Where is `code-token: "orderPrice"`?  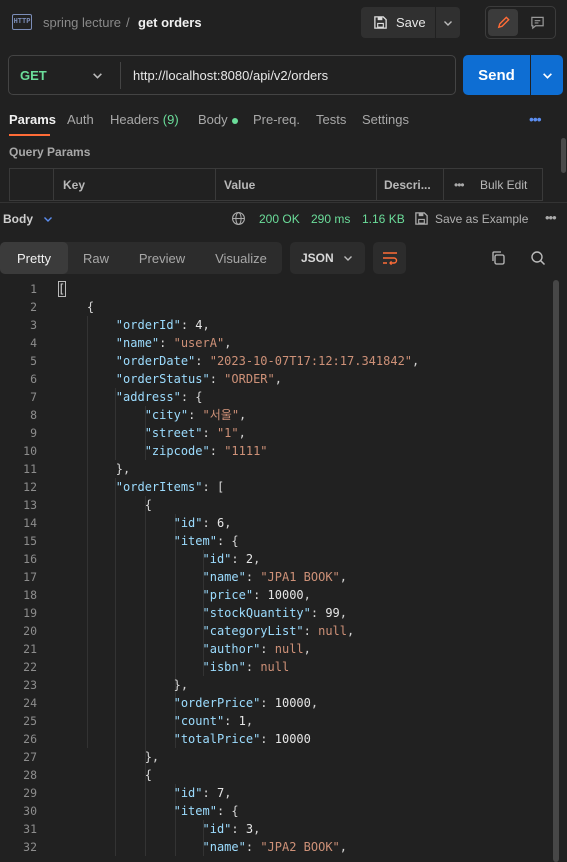 code-token: "orderPrice" is located at coordinates (217, 703).